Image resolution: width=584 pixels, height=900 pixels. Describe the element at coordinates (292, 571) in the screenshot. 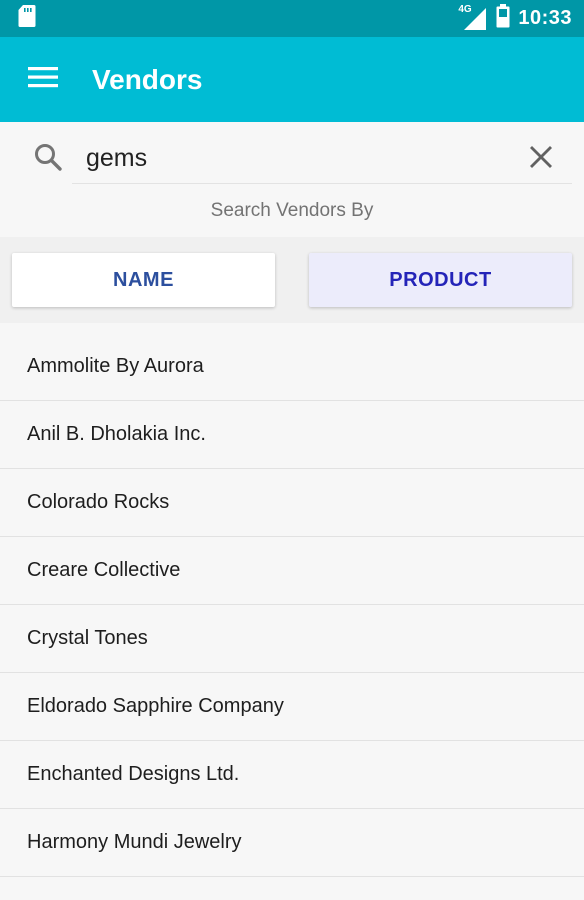

I see `list-item: Creare Collective` at that location.